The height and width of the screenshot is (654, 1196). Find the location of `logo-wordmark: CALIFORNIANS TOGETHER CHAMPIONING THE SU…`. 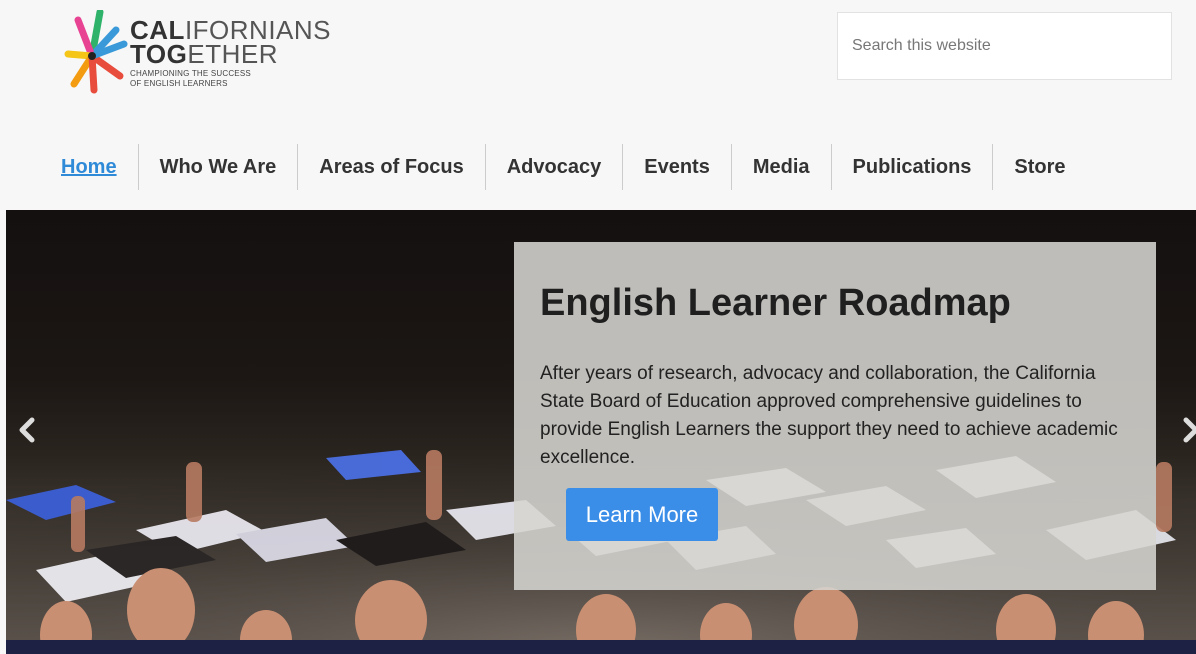

logo-wordmark: CALIFORNIANS TOGETHER CHAMPIONING THE SU… is located at coordinates (230, 53).